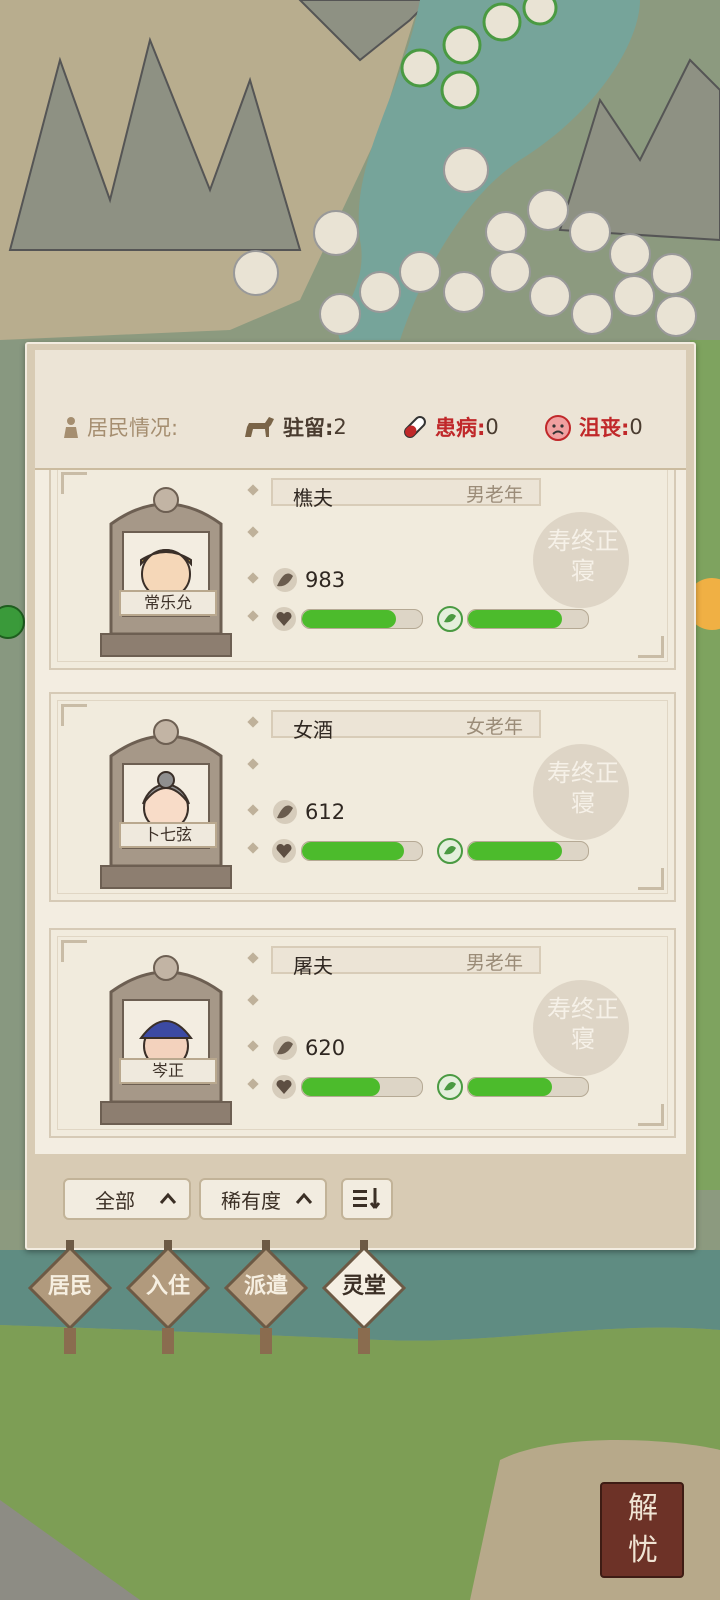  I want to click on tab-residents: 居民, so click(70, 1298).